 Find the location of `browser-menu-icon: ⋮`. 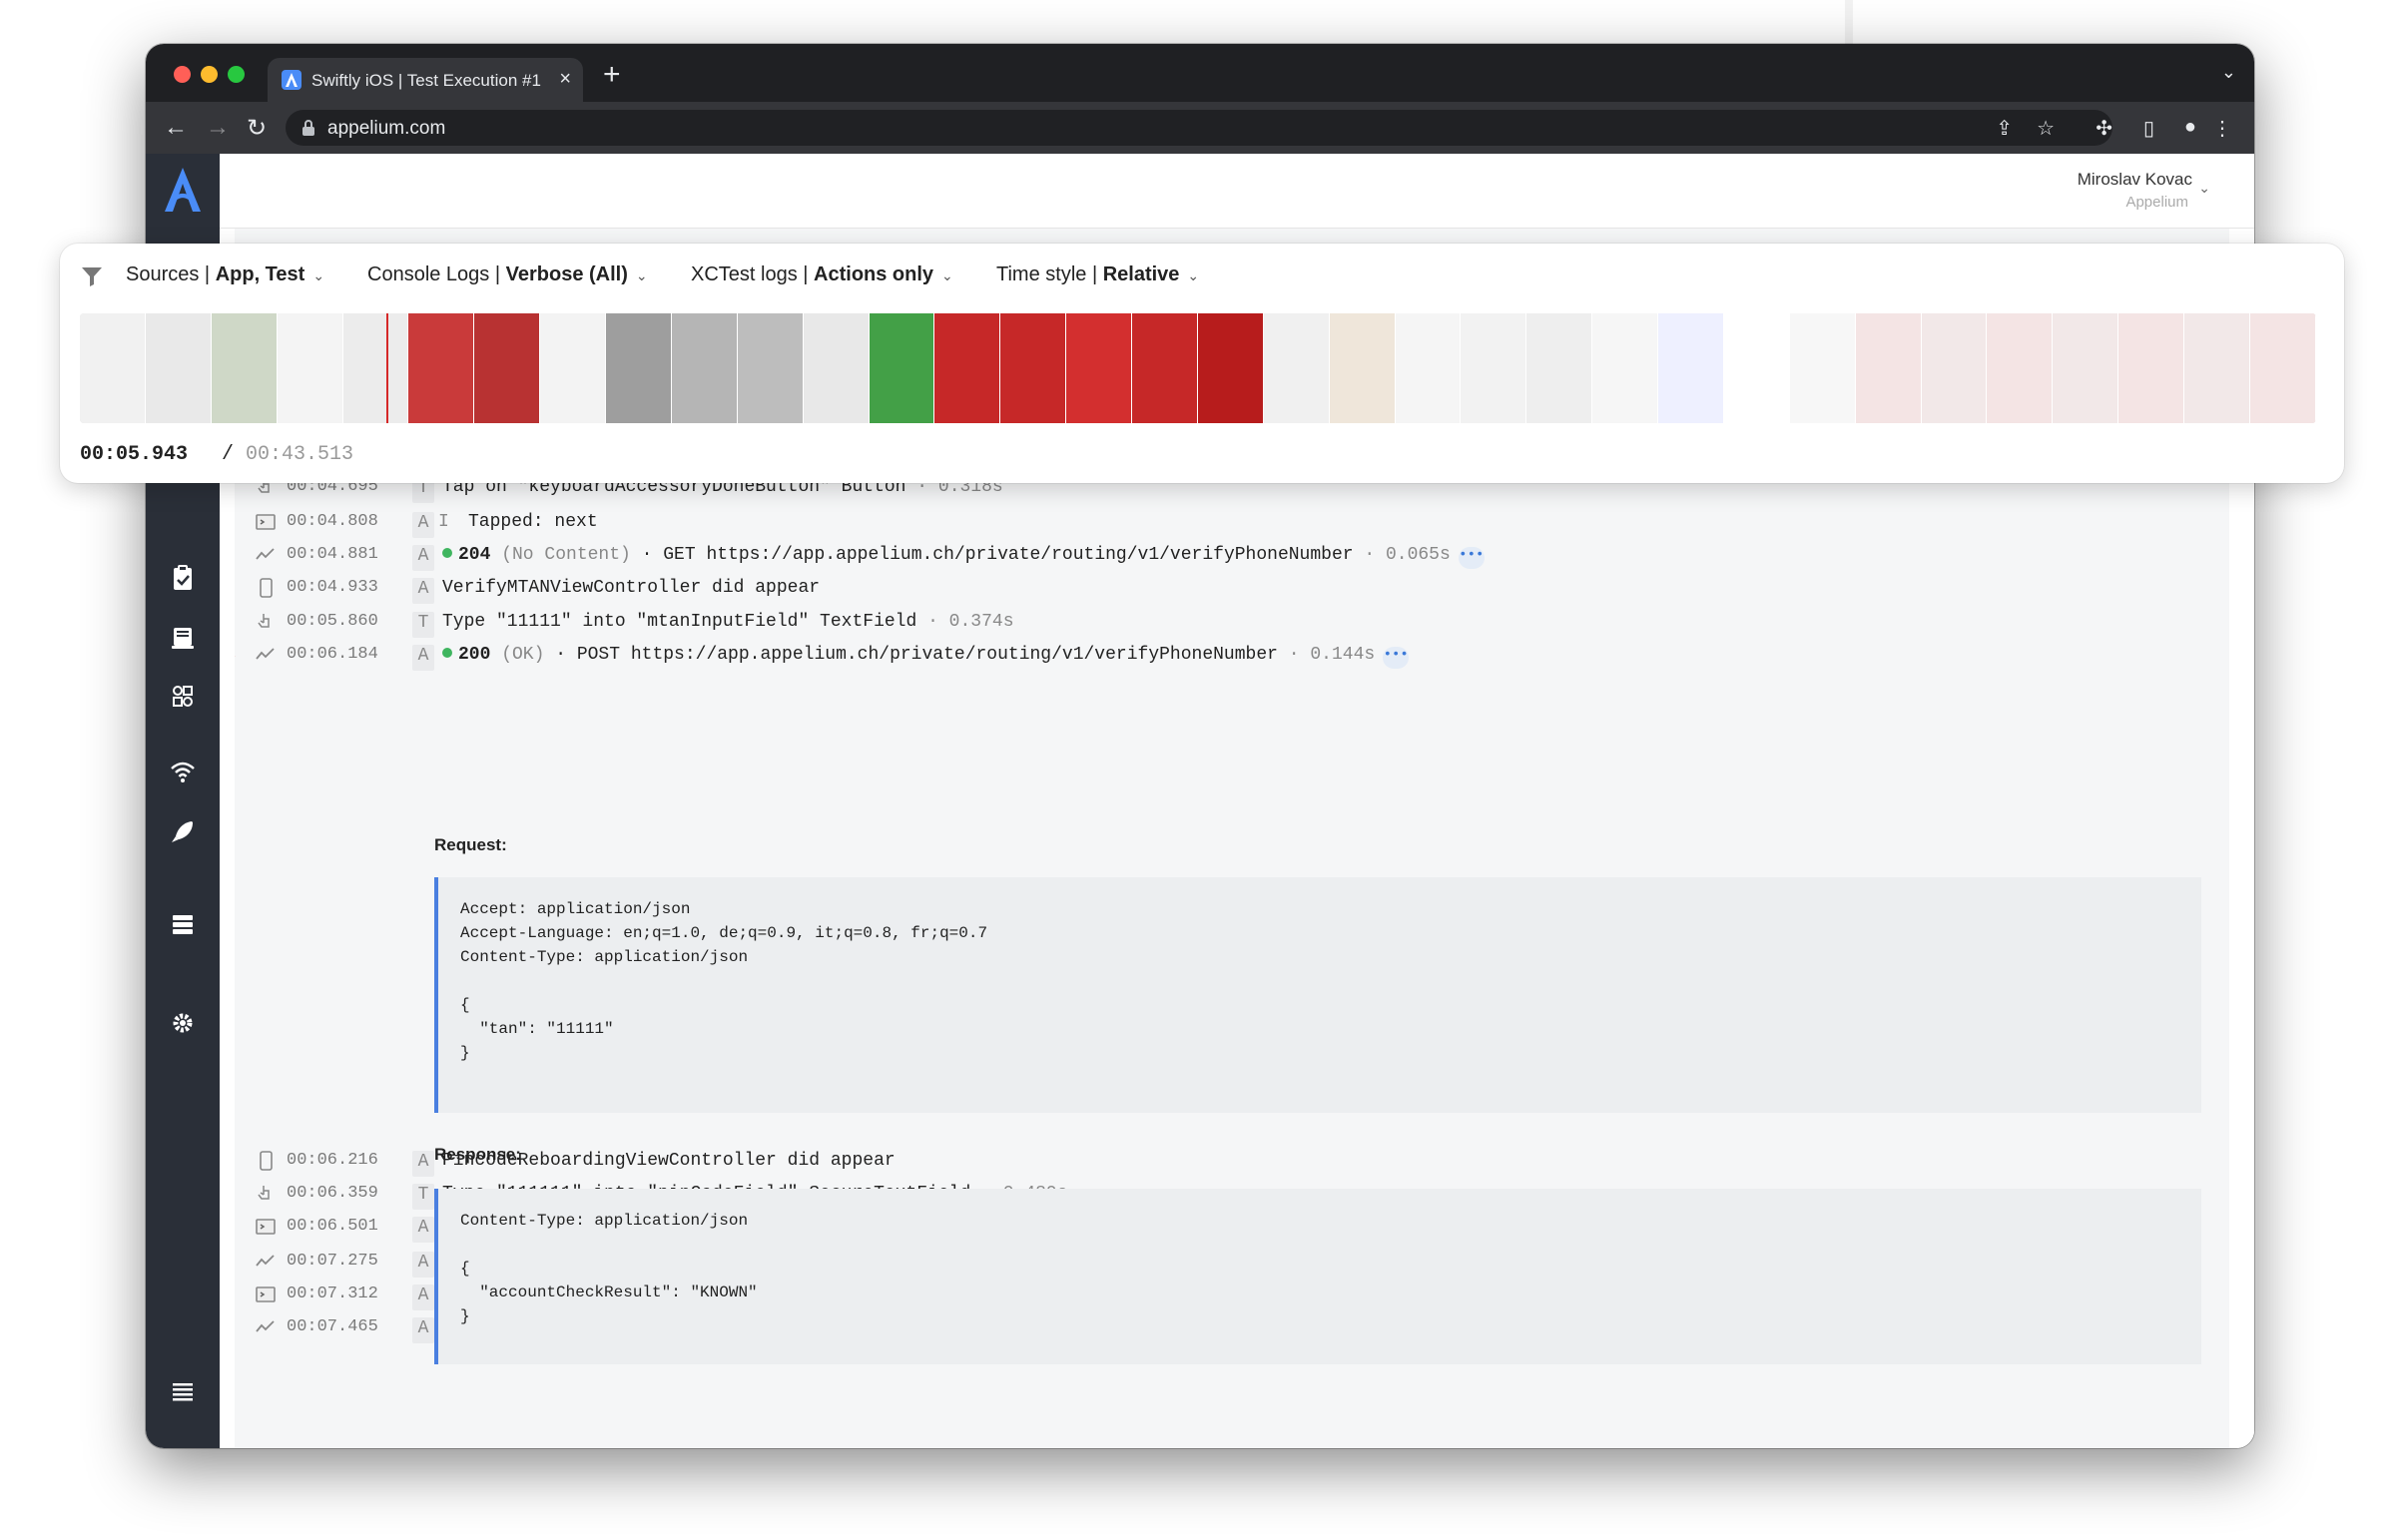

browser-menu-icon: ⋮ is located at coordinates (2222, 128).